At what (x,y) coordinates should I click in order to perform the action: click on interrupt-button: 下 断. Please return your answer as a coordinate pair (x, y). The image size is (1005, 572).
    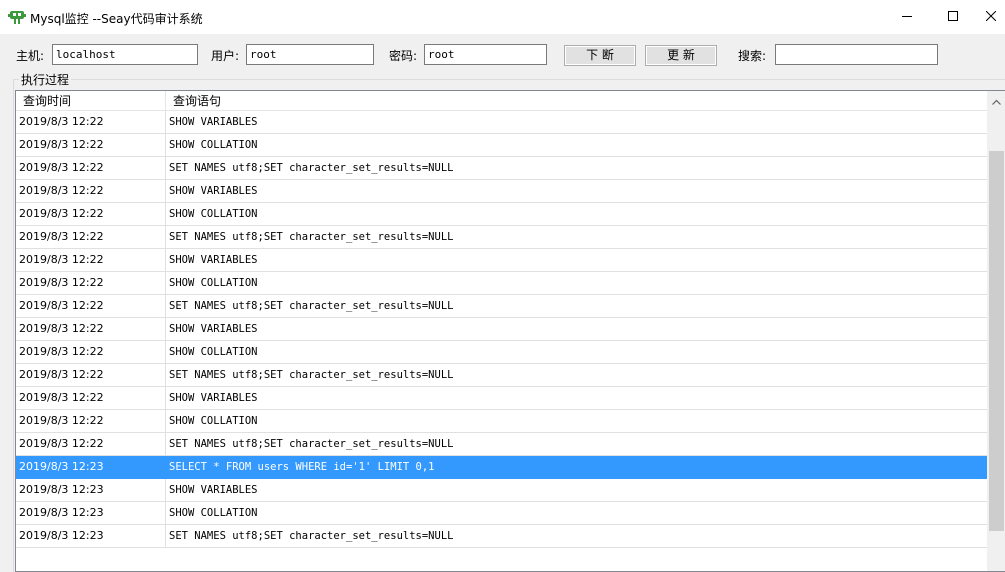
    Looking at the image, I should click on (600, 55).